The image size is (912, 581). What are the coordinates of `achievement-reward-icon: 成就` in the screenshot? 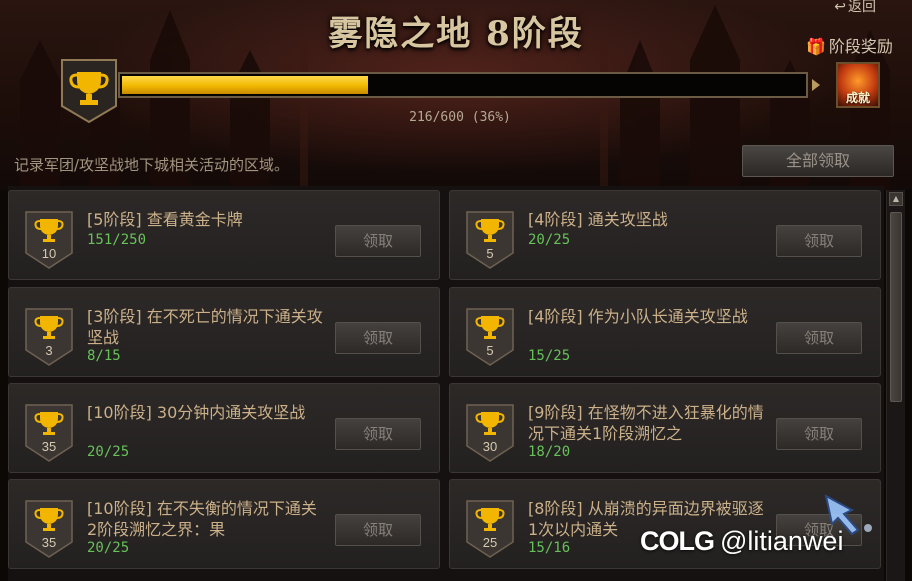 It's located at (858, 85).